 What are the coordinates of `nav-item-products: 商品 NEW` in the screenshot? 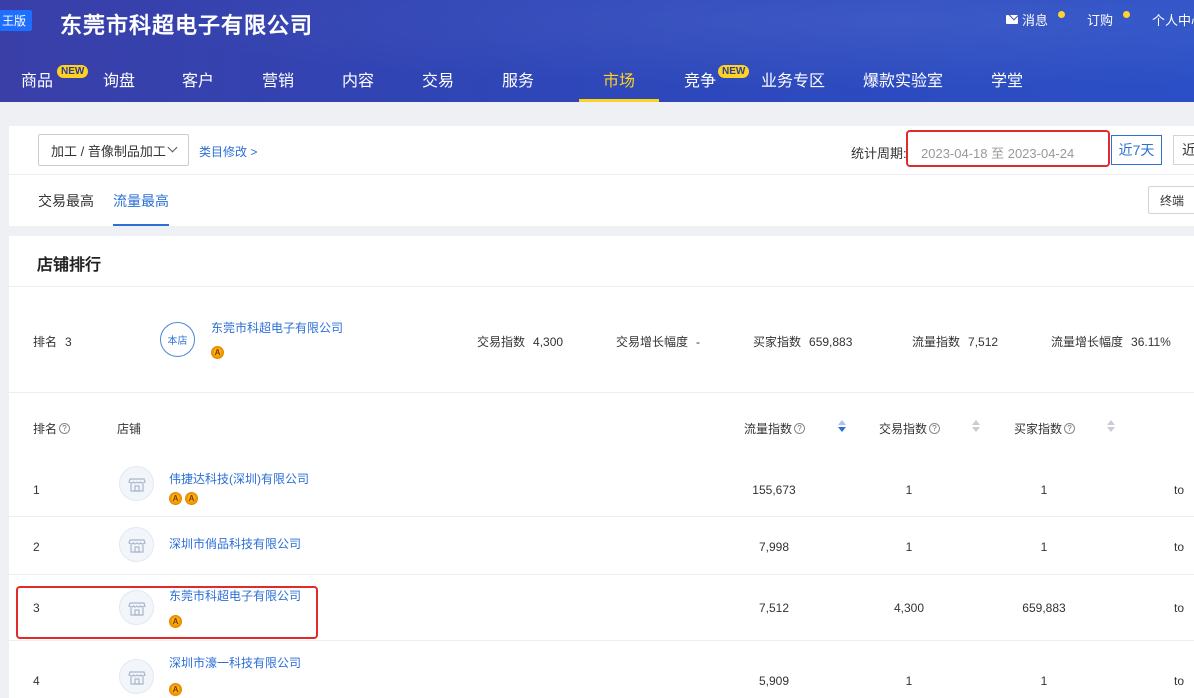 It's located at (50, 79).